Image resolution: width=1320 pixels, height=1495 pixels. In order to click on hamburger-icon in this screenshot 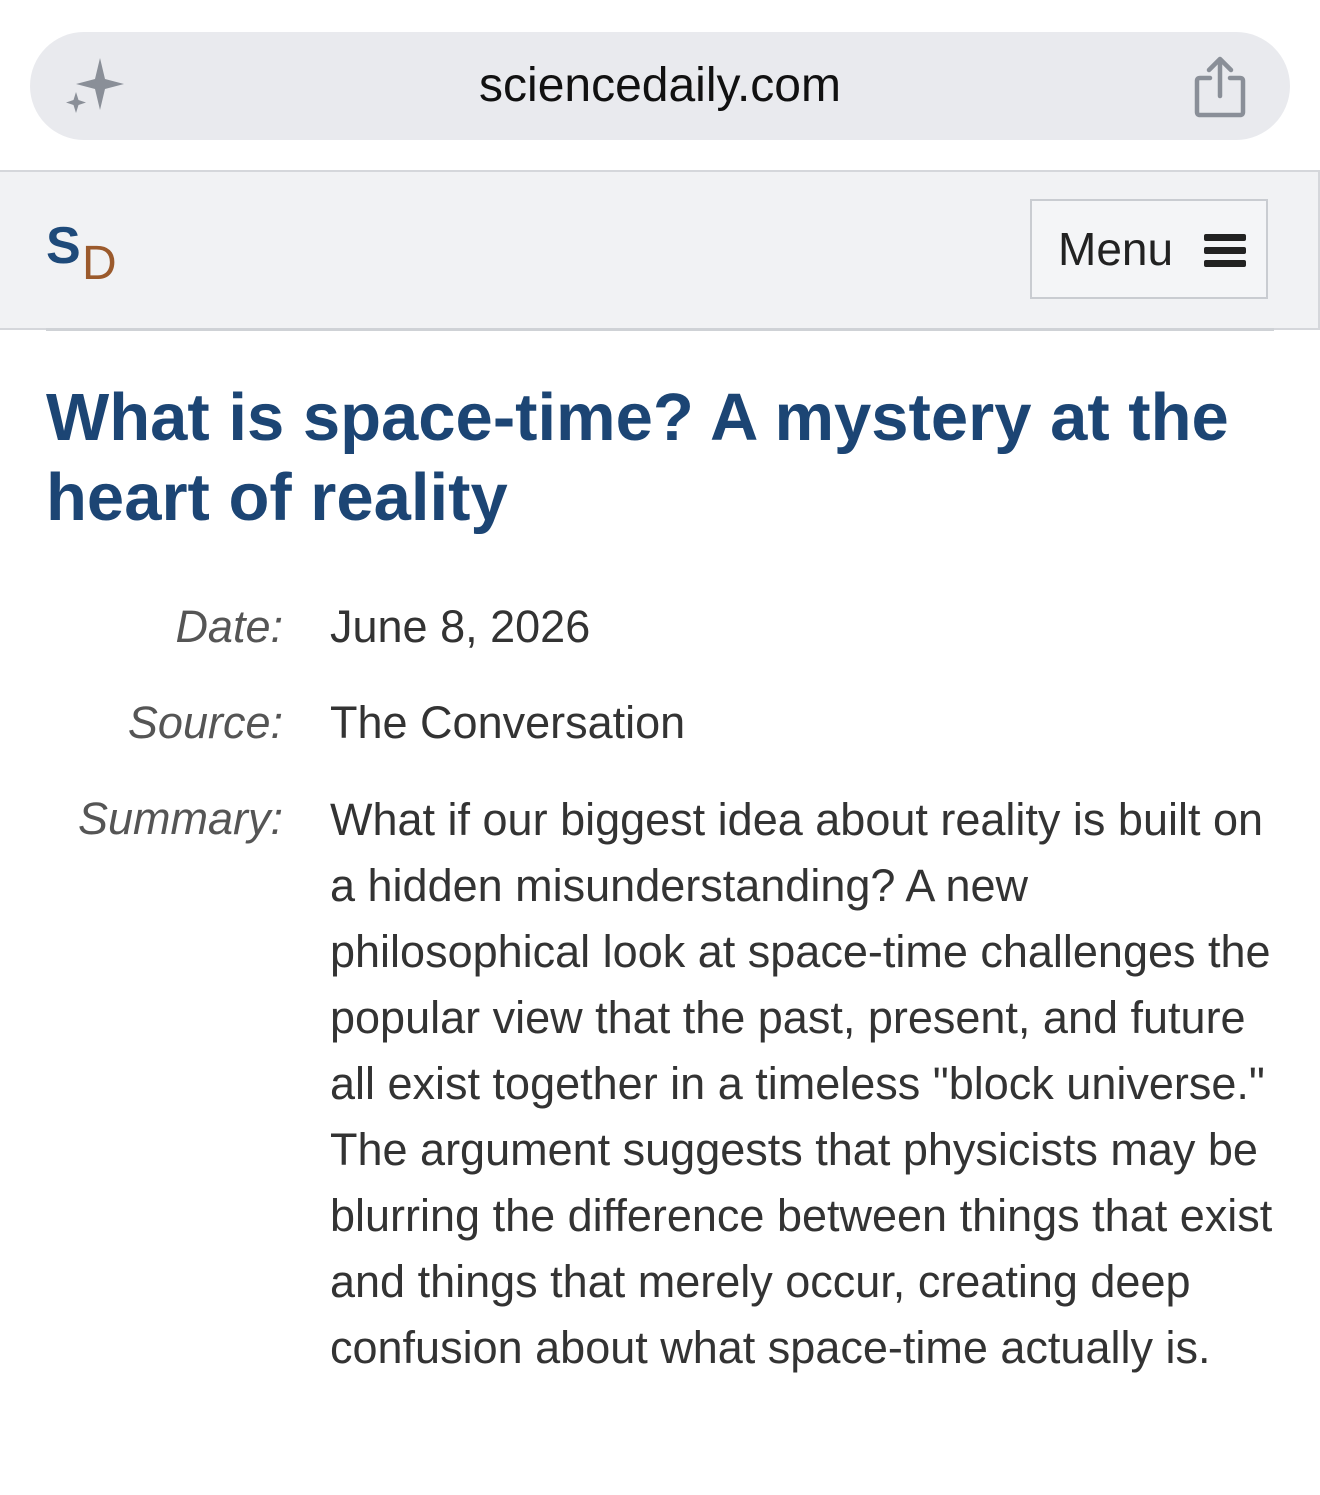, I will do `click(1225, 251)`.